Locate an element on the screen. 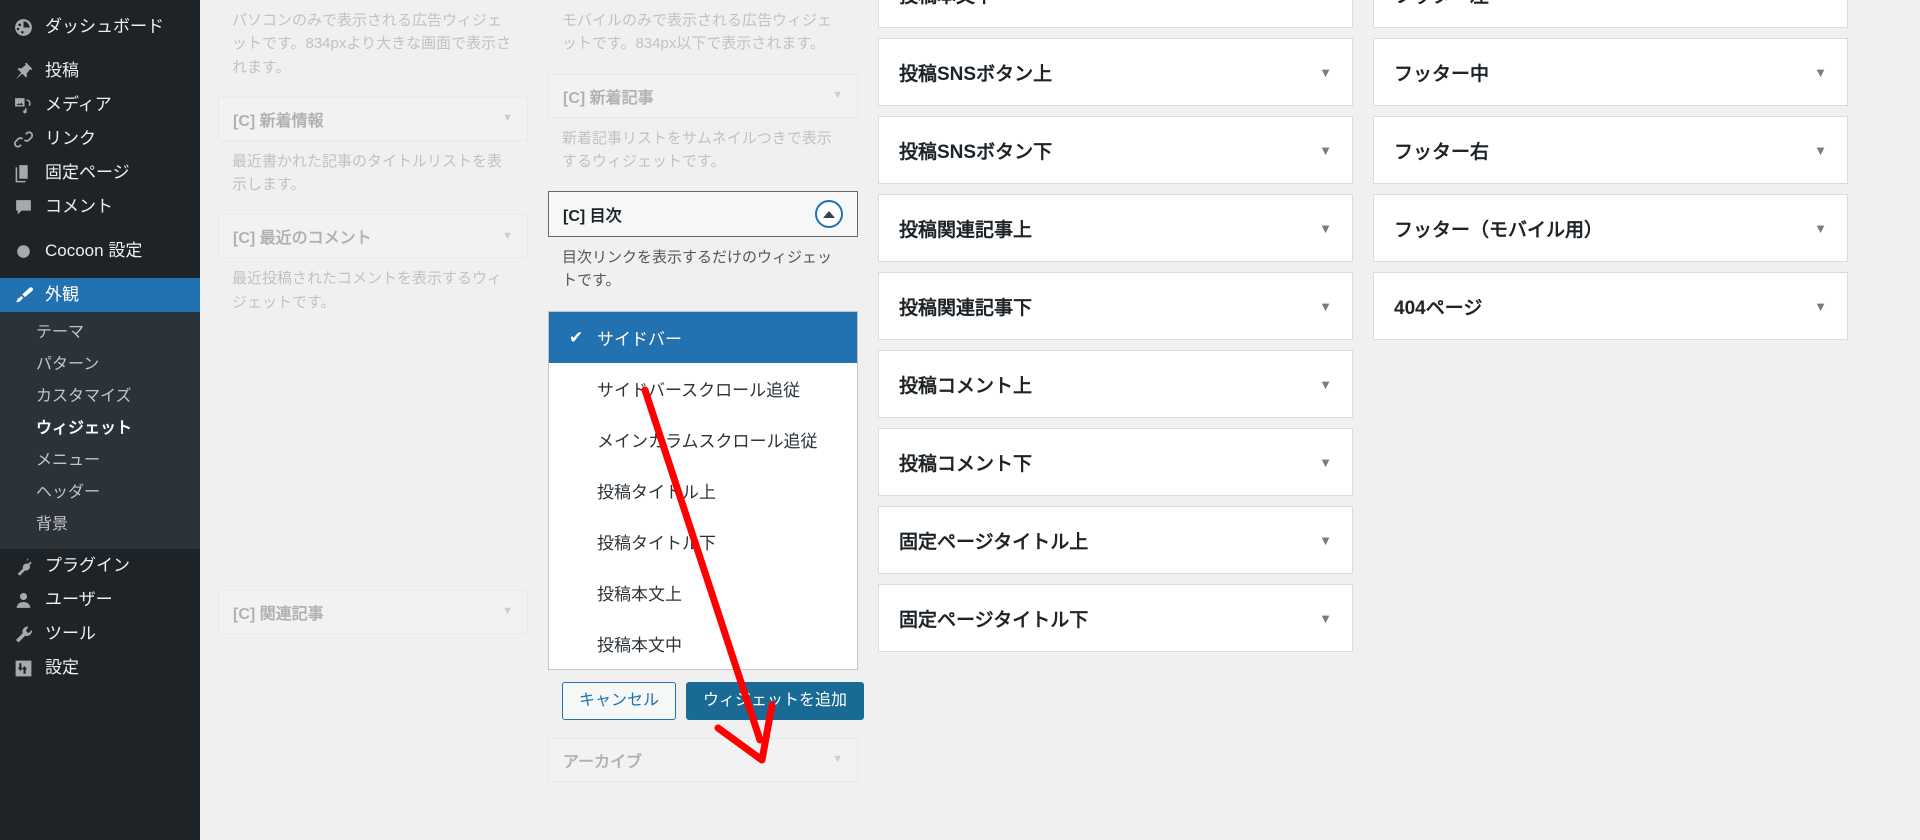 Image resolution: width=1920 pixels, height=840 pixels. sidebar-item-settings: 設定 is located at coordinates (100, 668).